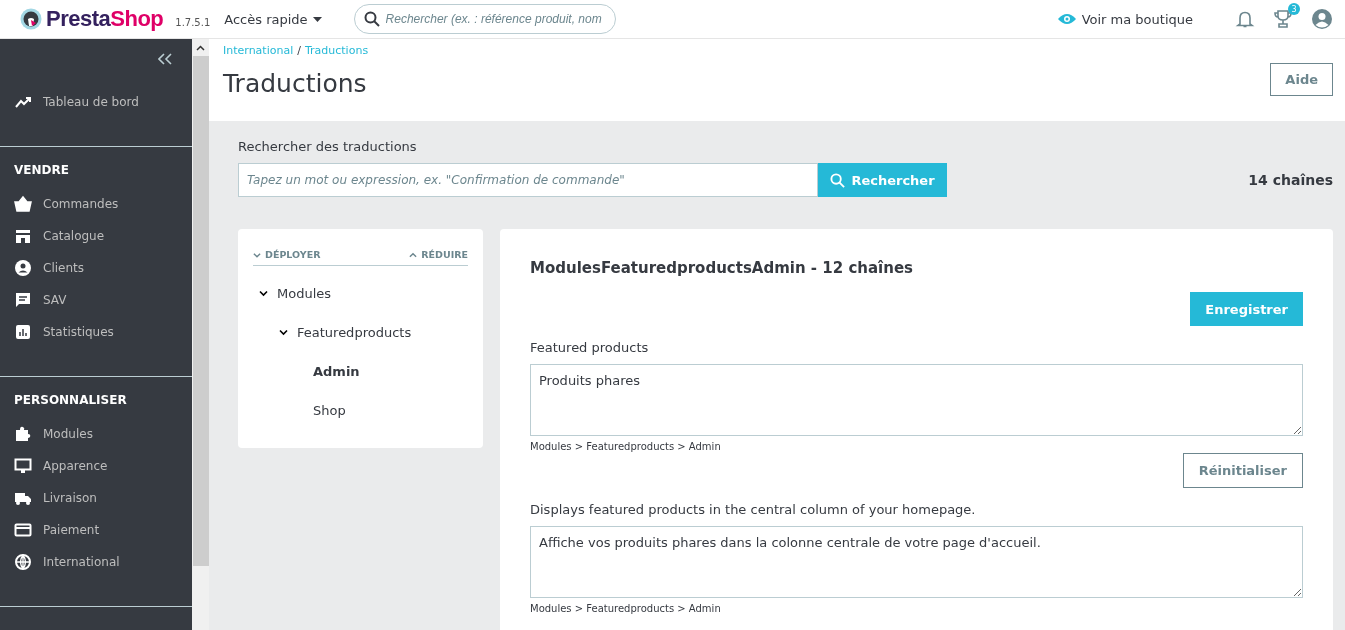  Describe the element at coordinates (1322, 19) in the screenshot. I see `user-avatar-icon` at that location.